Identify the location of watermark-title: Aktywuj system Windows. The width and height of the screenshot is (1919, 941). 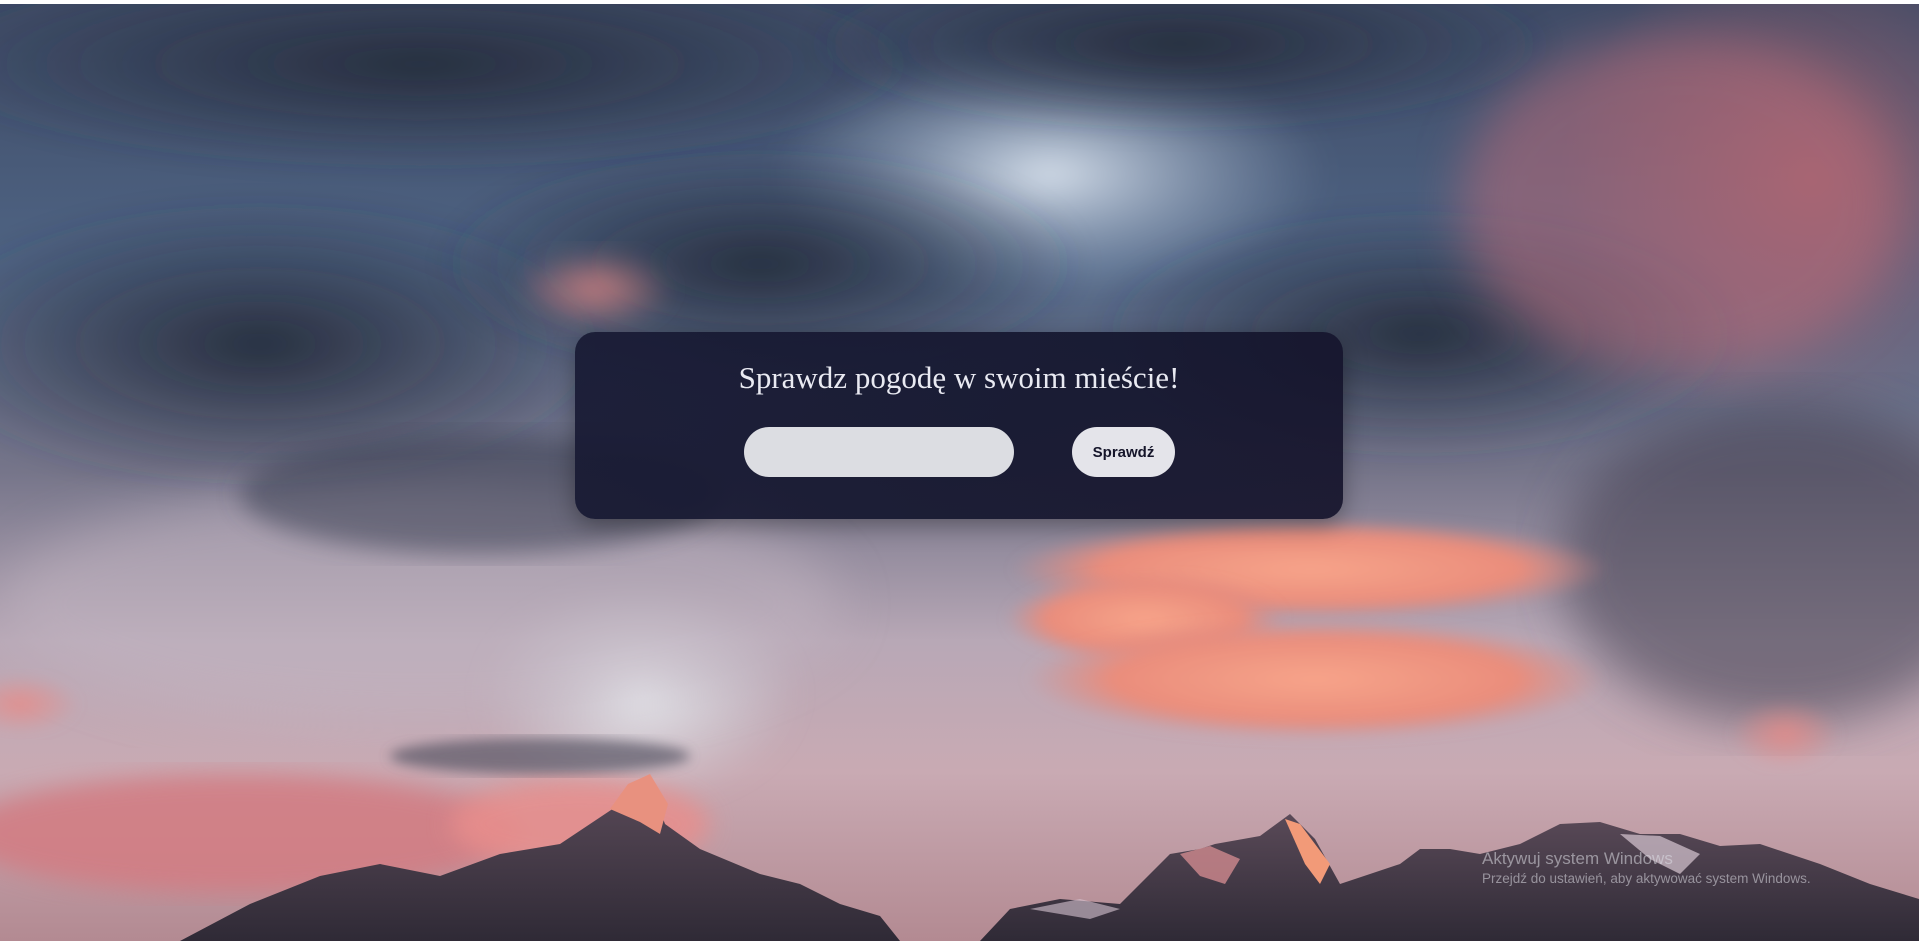
(1577, 858).